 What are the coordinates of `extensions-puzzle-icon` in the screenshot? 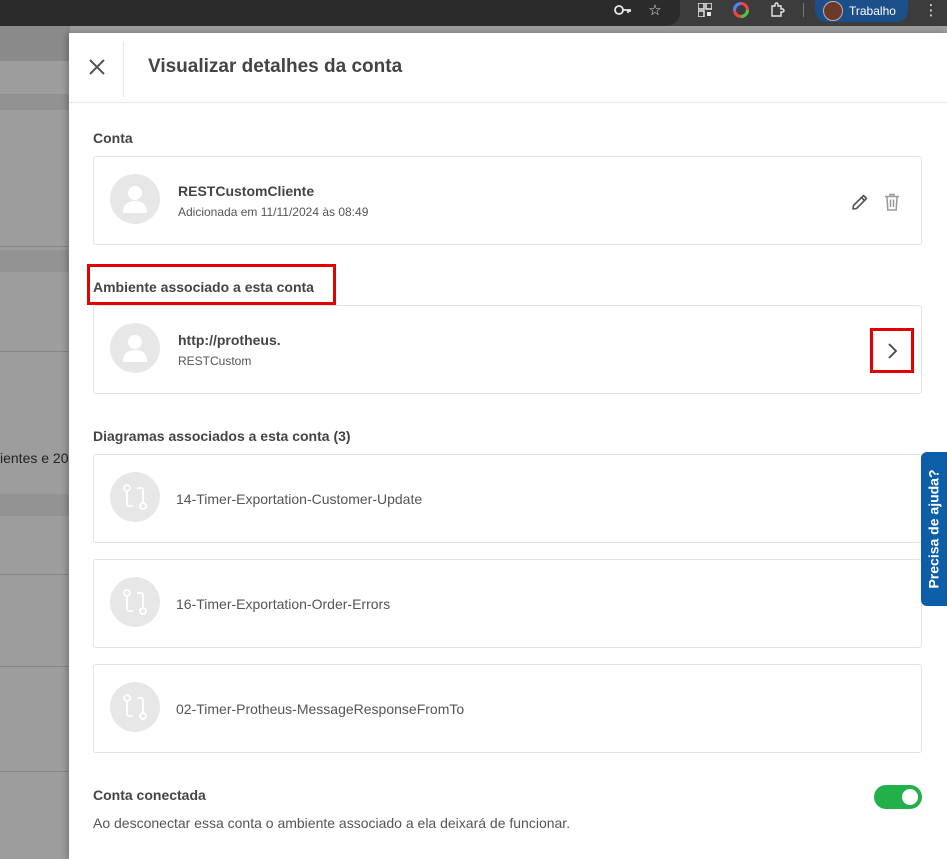 It's located at (777, 10).